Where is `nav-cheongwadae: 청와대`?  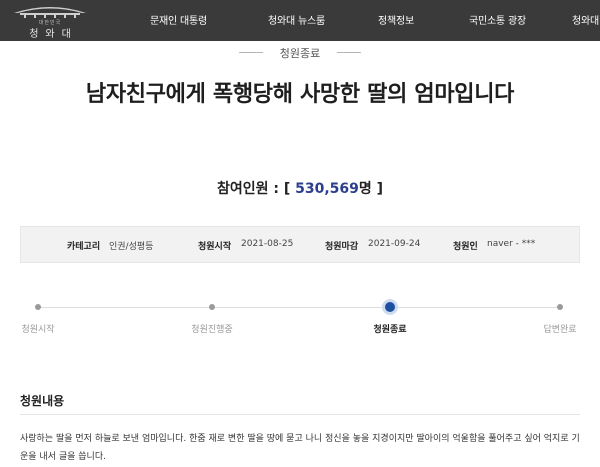
nav-cheongwadae: 청와대 is located at coordinates (585, 19).